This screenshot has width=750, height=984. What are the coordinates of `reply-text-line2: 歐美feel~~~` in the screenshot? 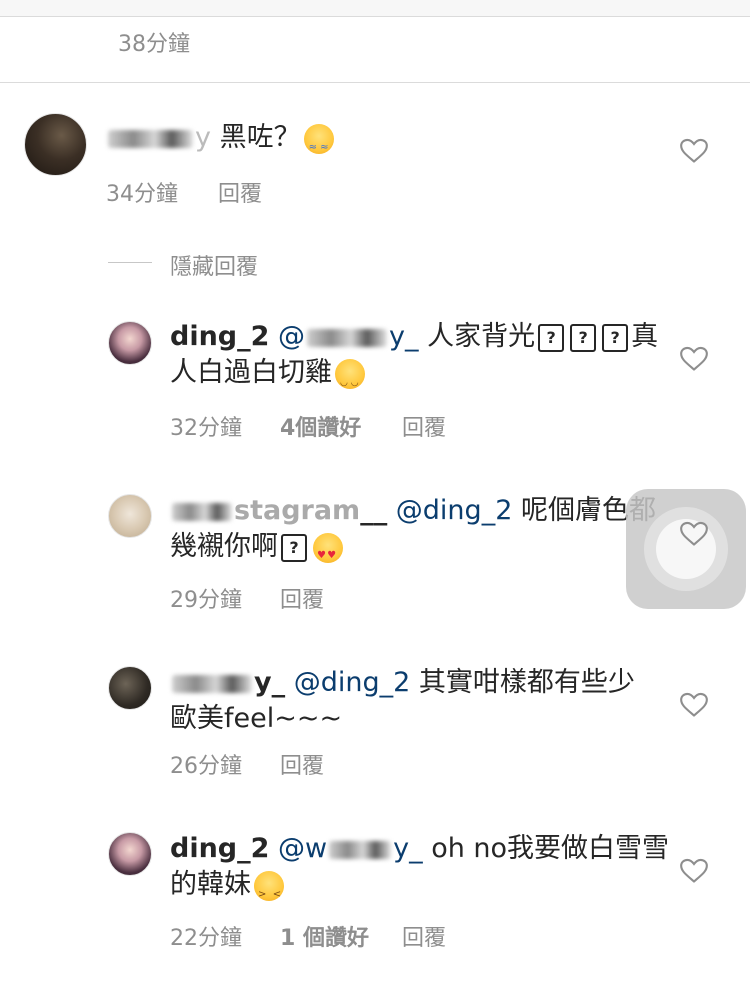 It's located at (256, 718).